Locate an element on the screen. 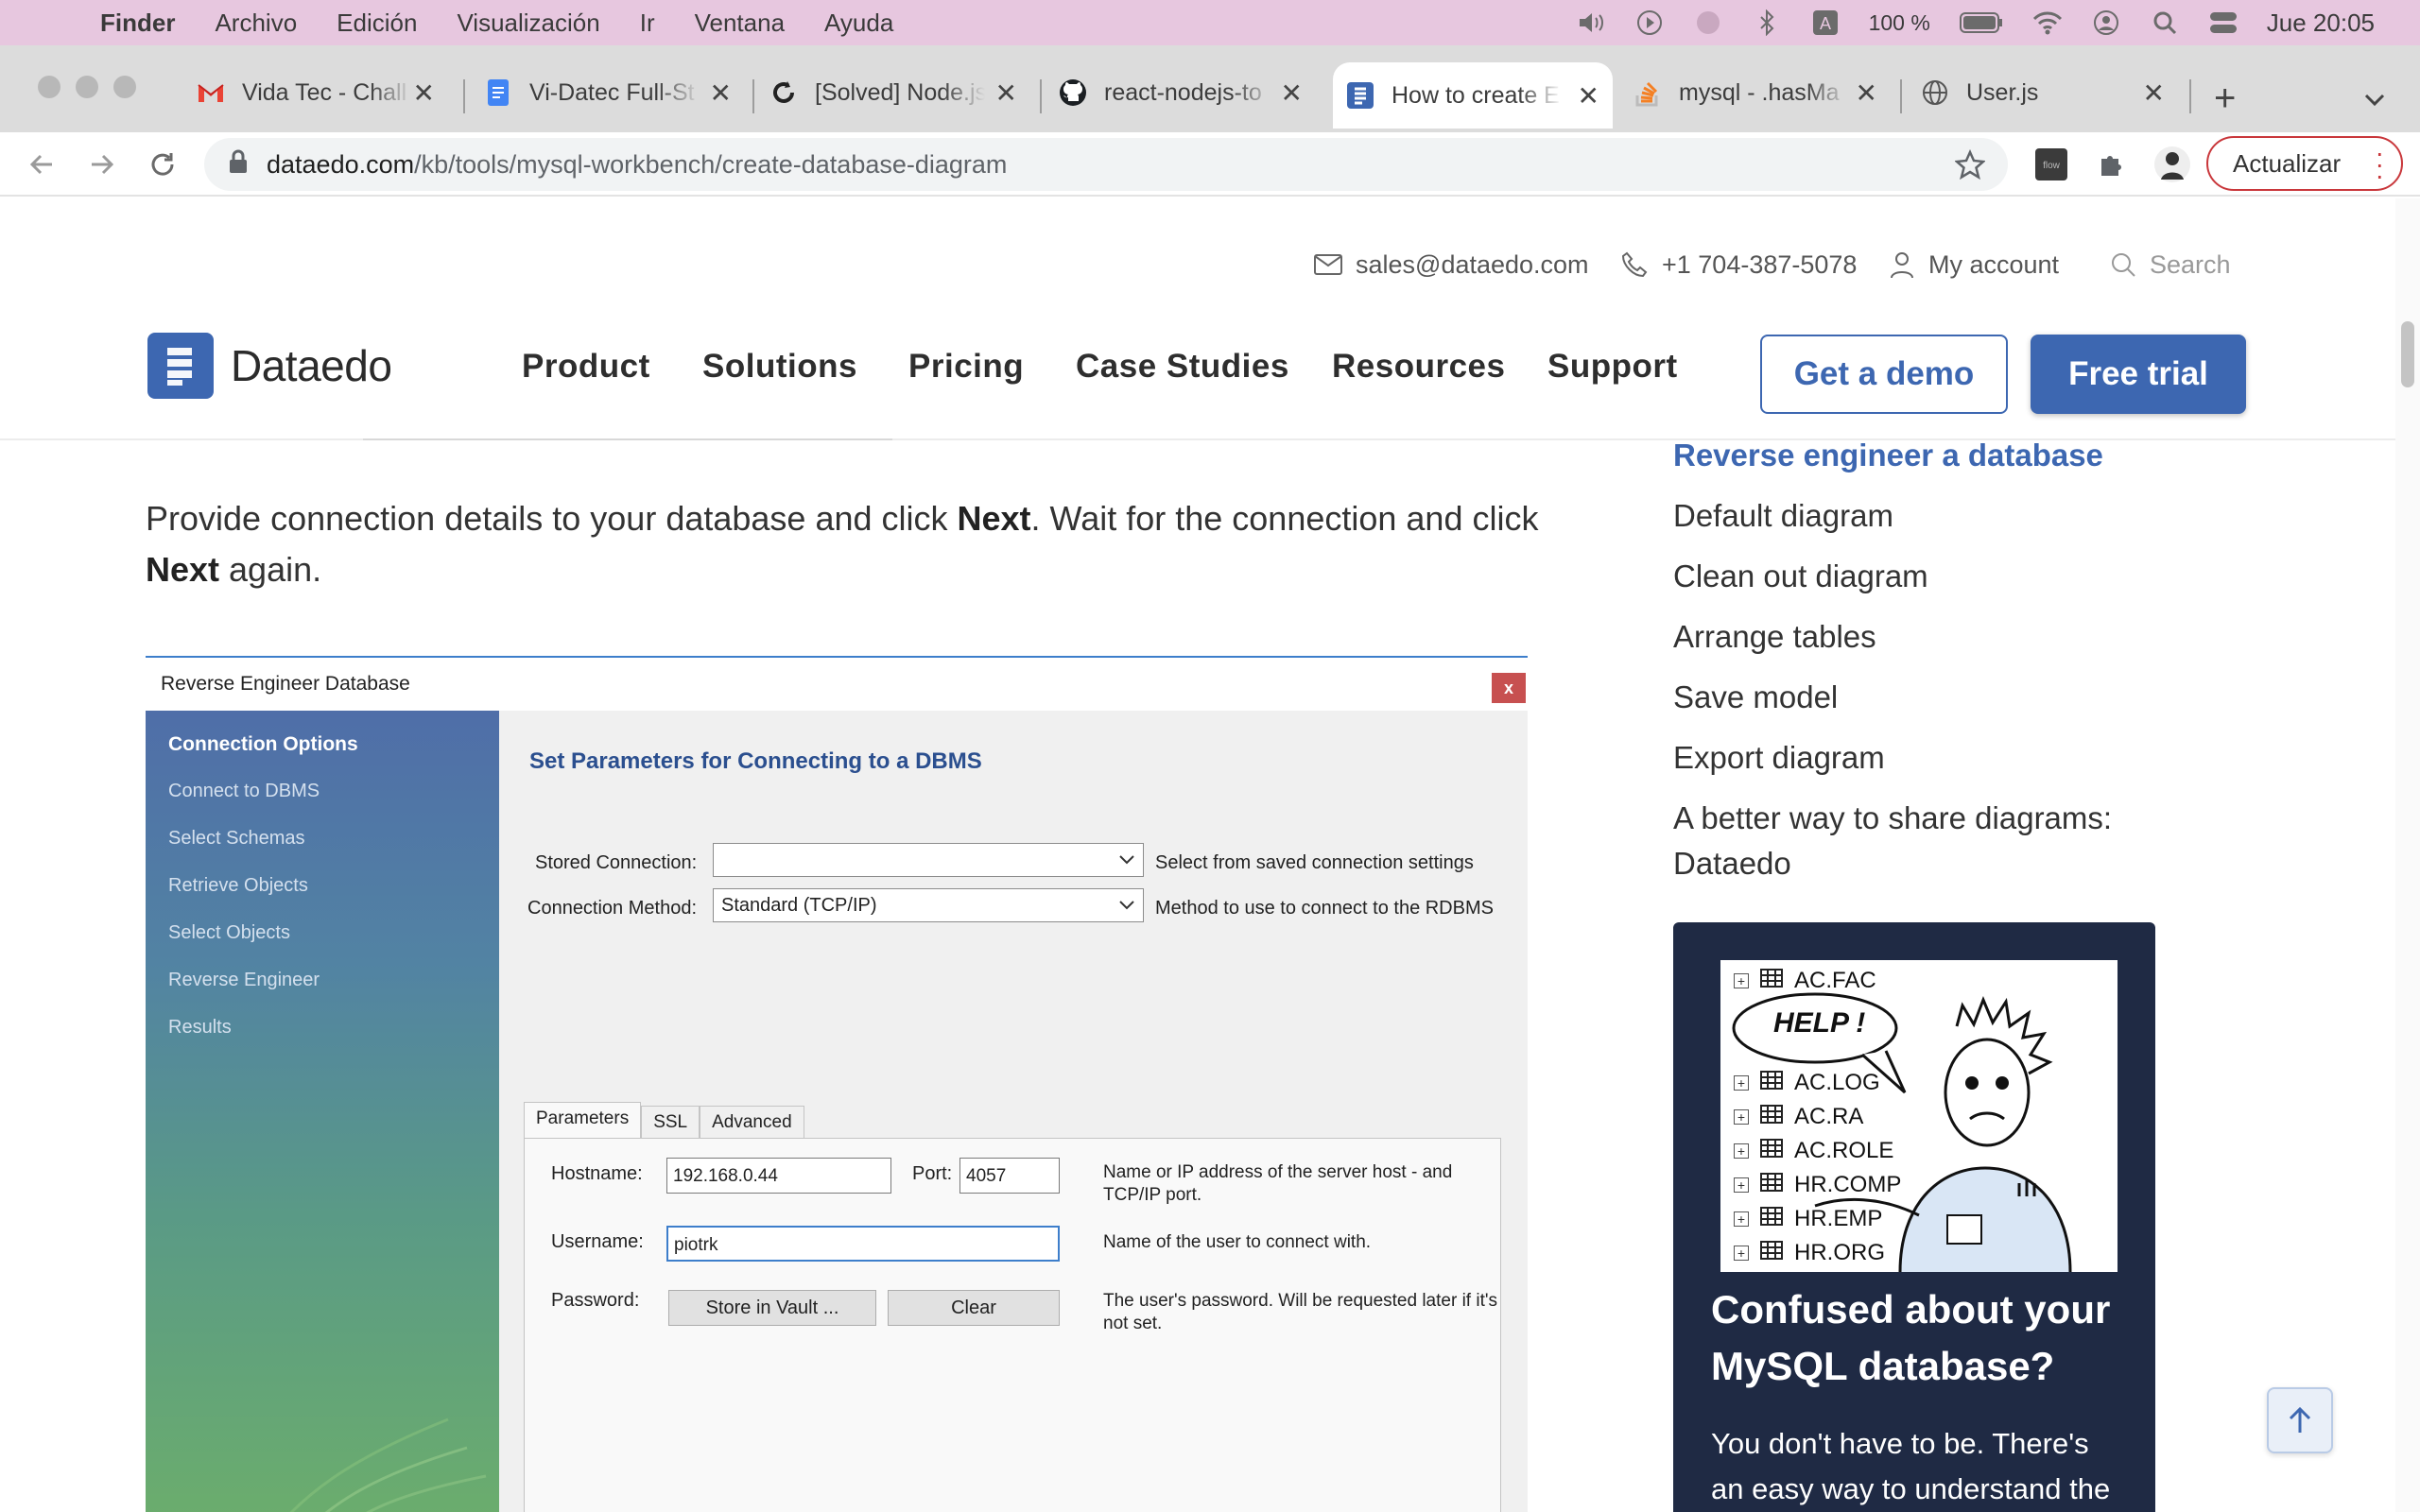  minimize-window-button is located at coordinates (87, 87).